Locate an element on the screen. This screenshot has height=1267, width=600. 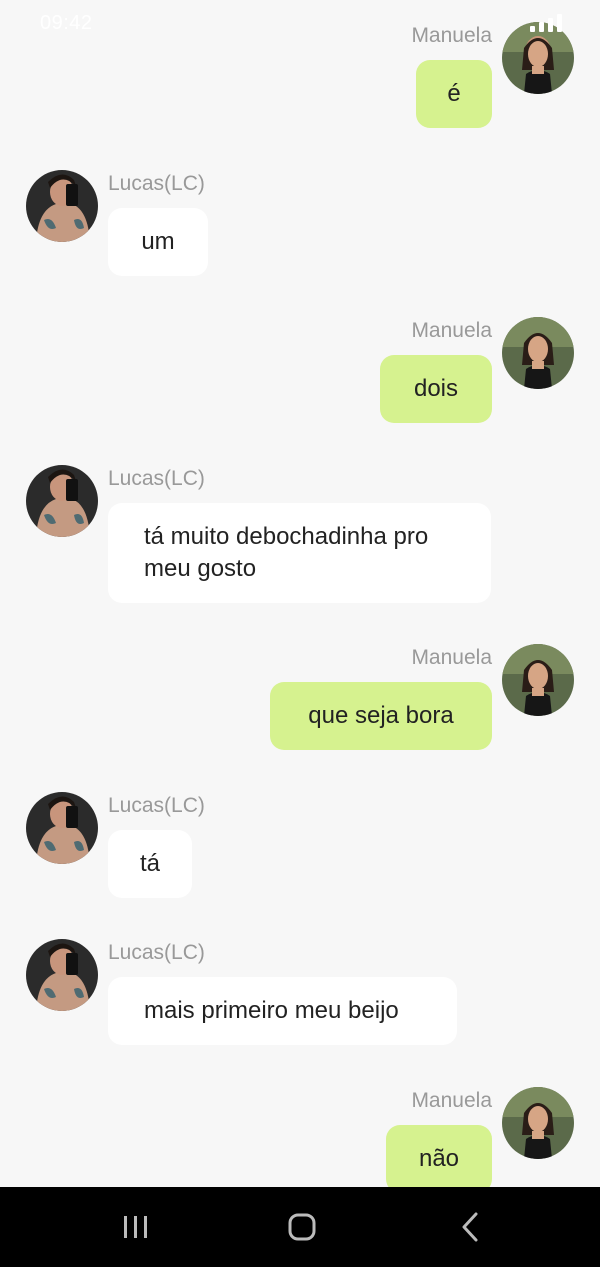
navigation-bar is located at coordinates (300, 1227).